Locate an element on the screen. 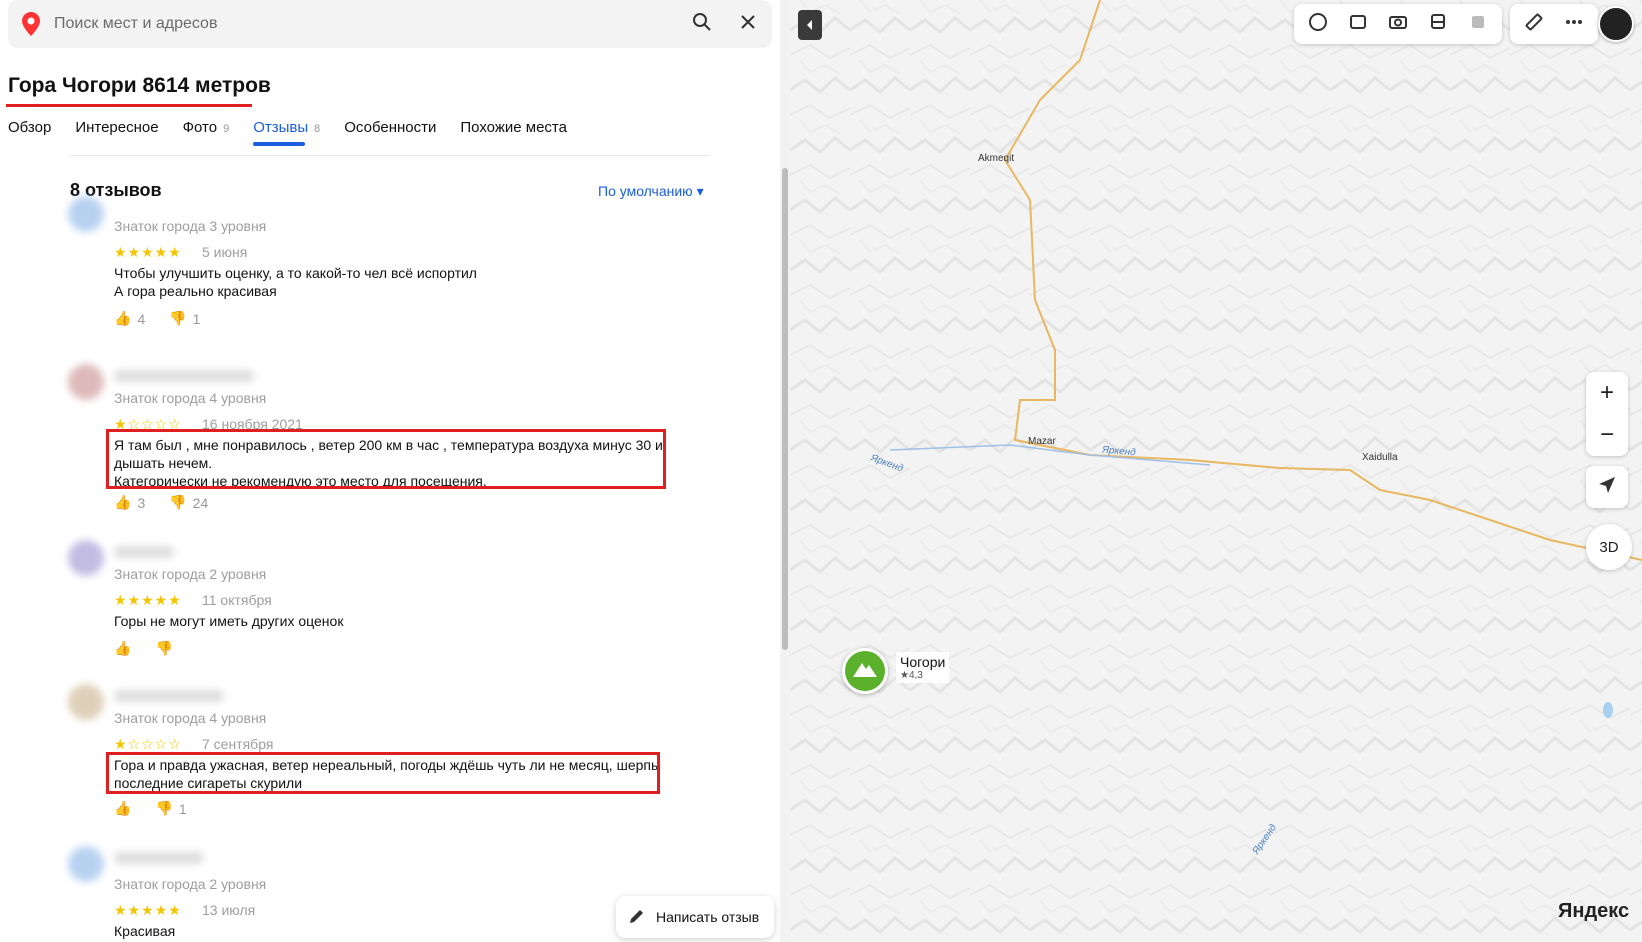 The width and height of the screenshot is (1642, 942). zoom-in-button: + is located at coordinates (1607, 393).